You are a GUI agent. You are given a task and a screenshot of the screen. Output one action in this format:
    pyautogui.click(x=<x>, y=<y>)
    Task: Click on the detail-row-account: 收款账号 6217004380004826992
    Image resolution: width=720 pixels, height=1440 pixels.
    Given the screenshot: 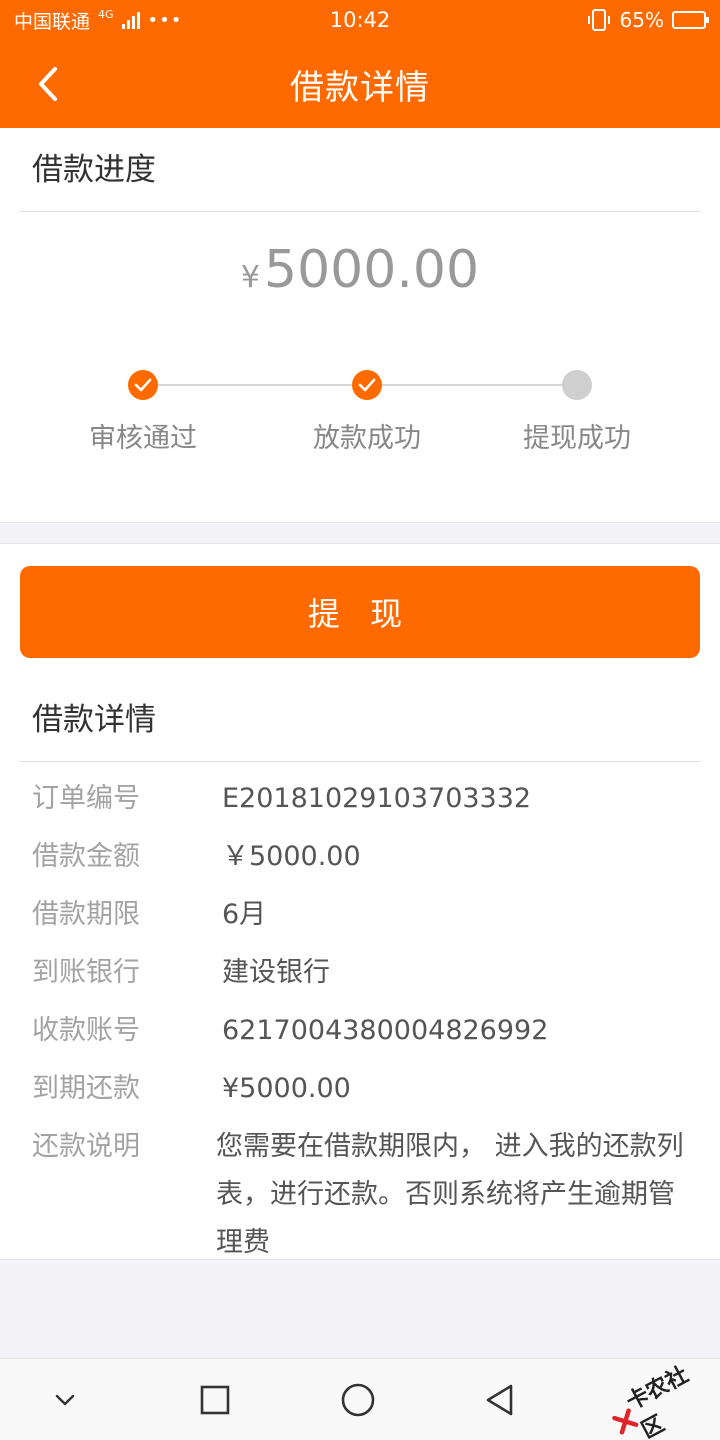 What is the action you would take?
    pyautogui.click(x=360, y=1031)
    